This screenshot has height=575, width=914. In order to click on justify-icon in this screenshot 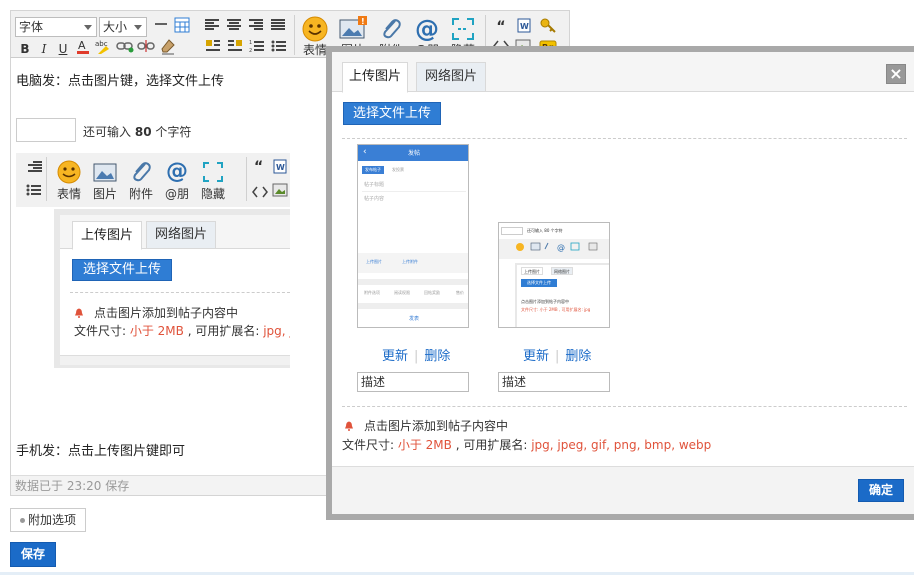, I will do `click(278, 25)`.